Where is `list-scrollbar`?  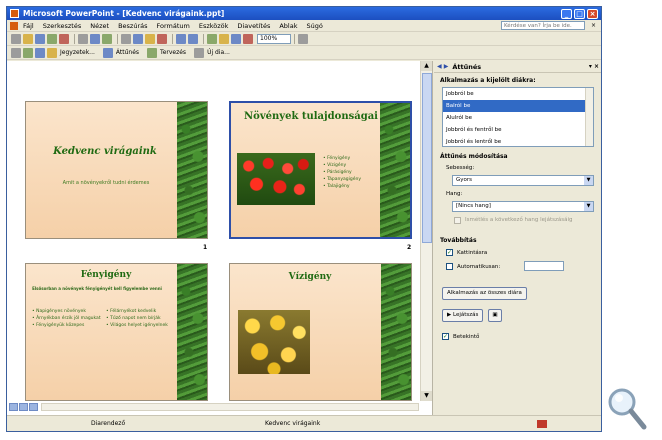 list-scrollbar is located at coordinates (589, 117).